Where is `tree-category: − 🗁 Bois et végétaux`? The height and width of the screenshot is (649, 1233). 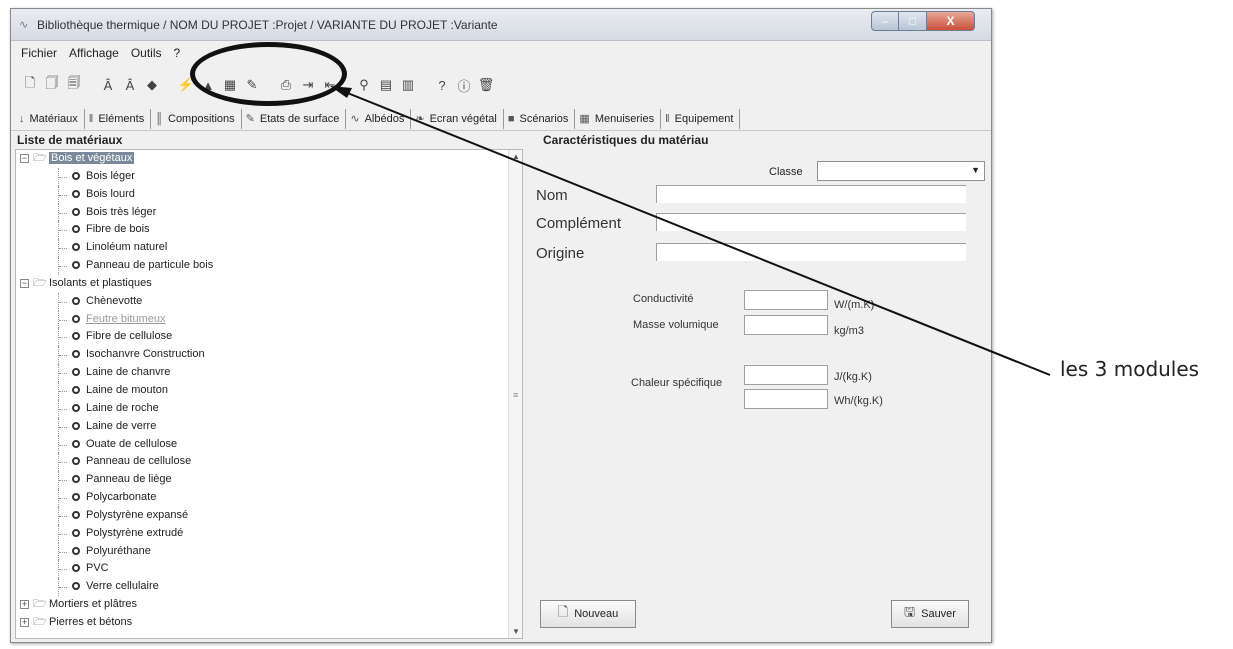
tree-category: − 🗁 Bois et végétaux is located at coordinates (263, 159).